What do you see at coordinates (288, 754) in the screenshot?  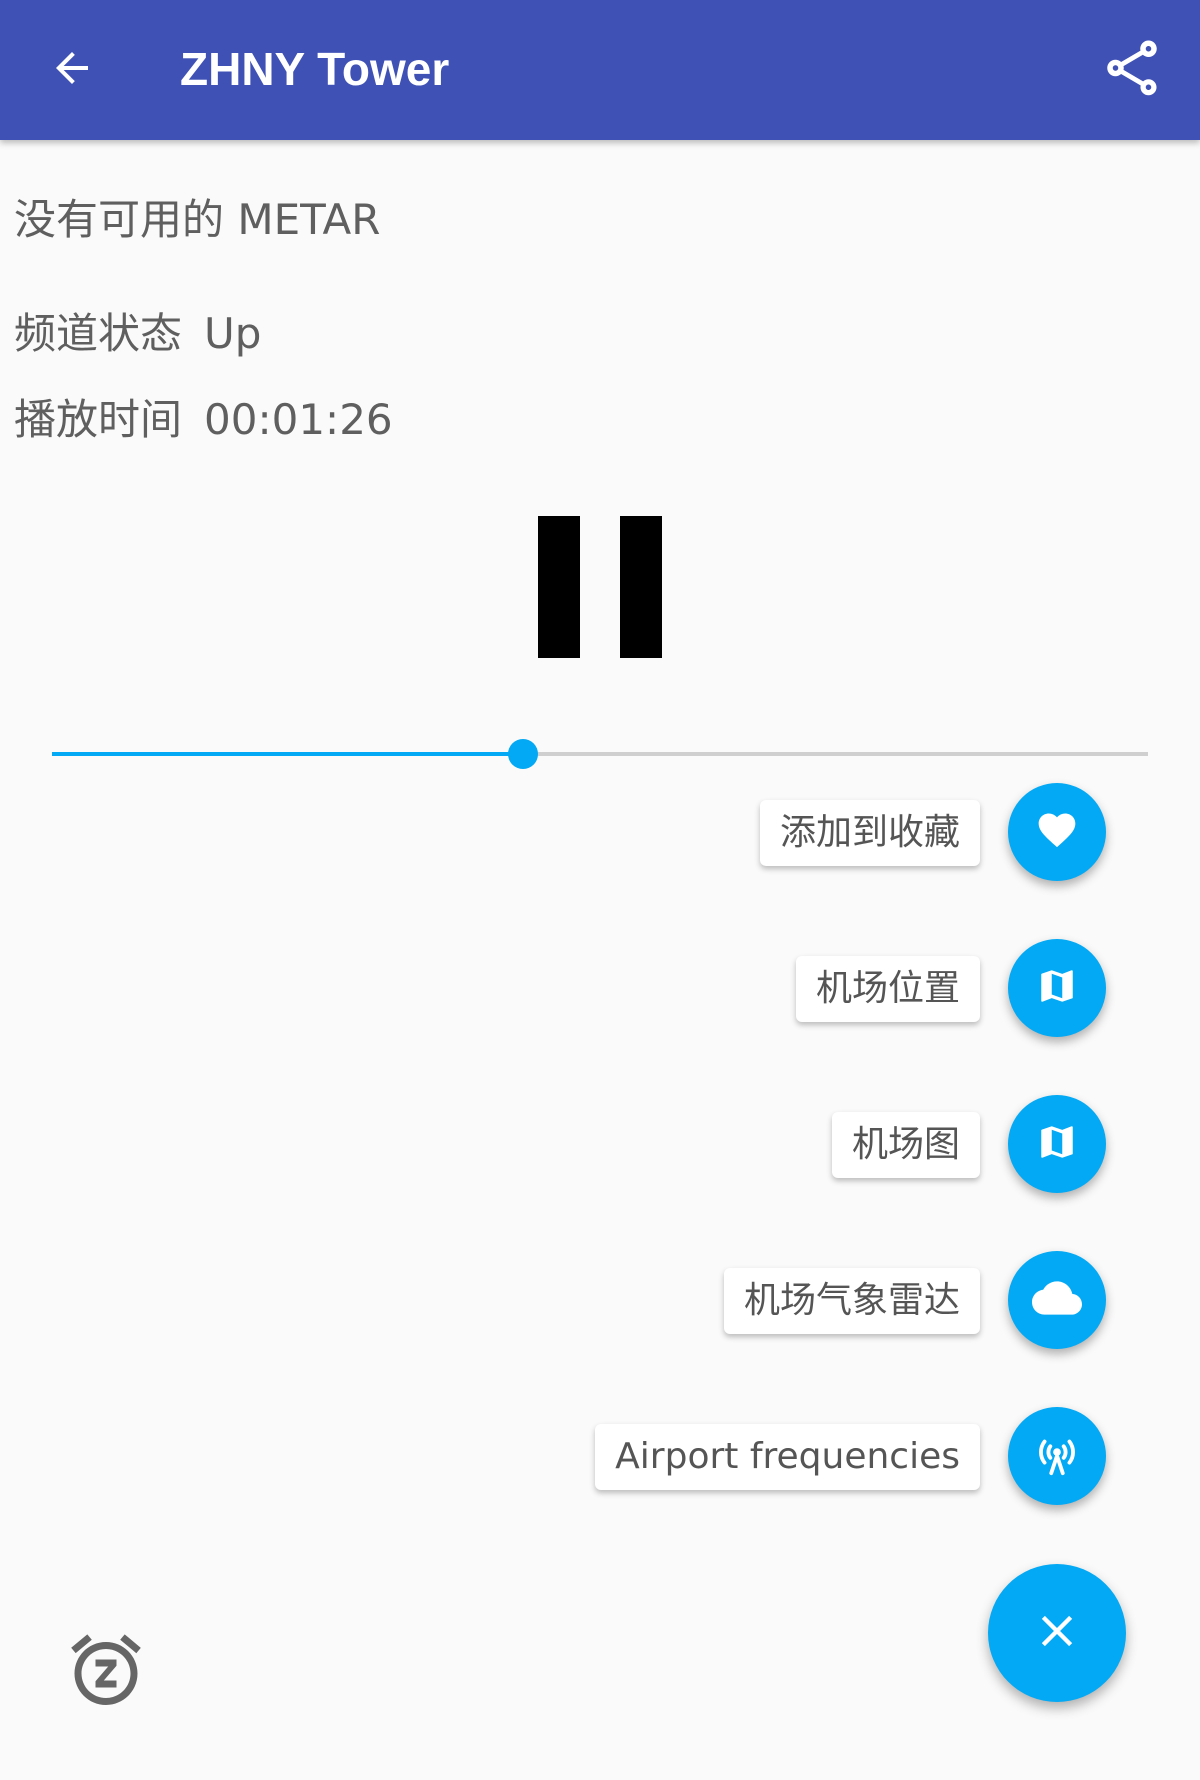 I see `seek-bar-progress` at bounding box center [288, 754].